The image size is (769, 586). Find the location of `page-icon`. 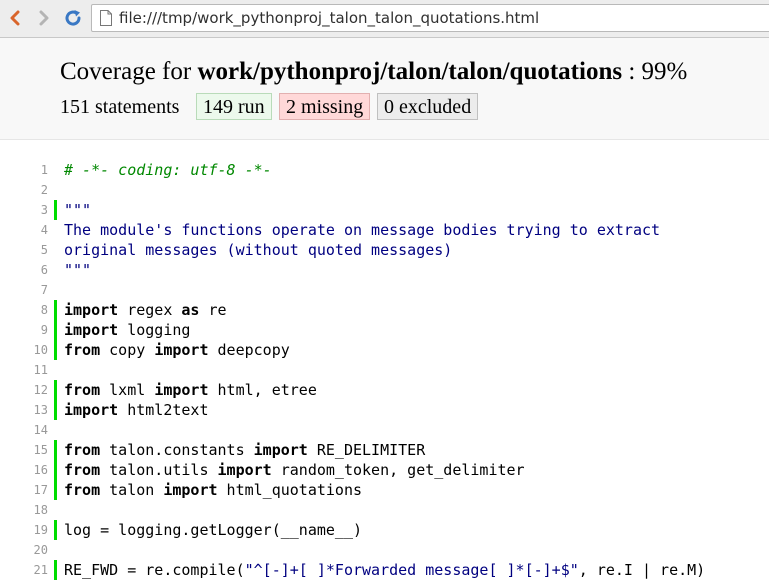

page-icon is located at coordinates (106, 18).